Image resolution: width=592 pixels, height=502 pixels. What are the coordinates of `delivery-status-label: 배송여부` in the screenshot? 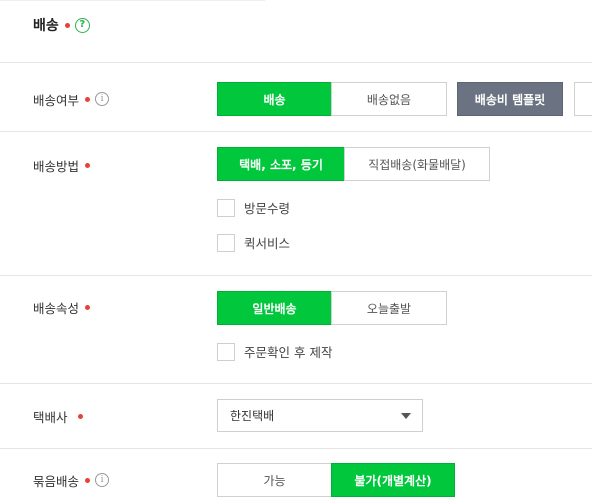 It's located at (56, 100).